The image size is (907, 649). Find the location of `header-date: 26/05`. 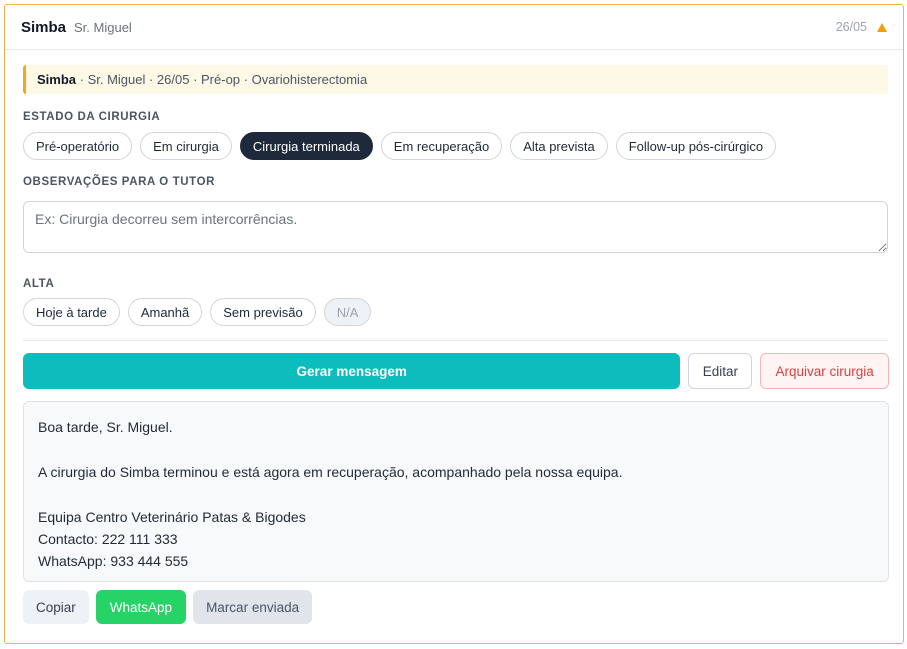

header-date: 26/05 is located at coordinates (851, 27).